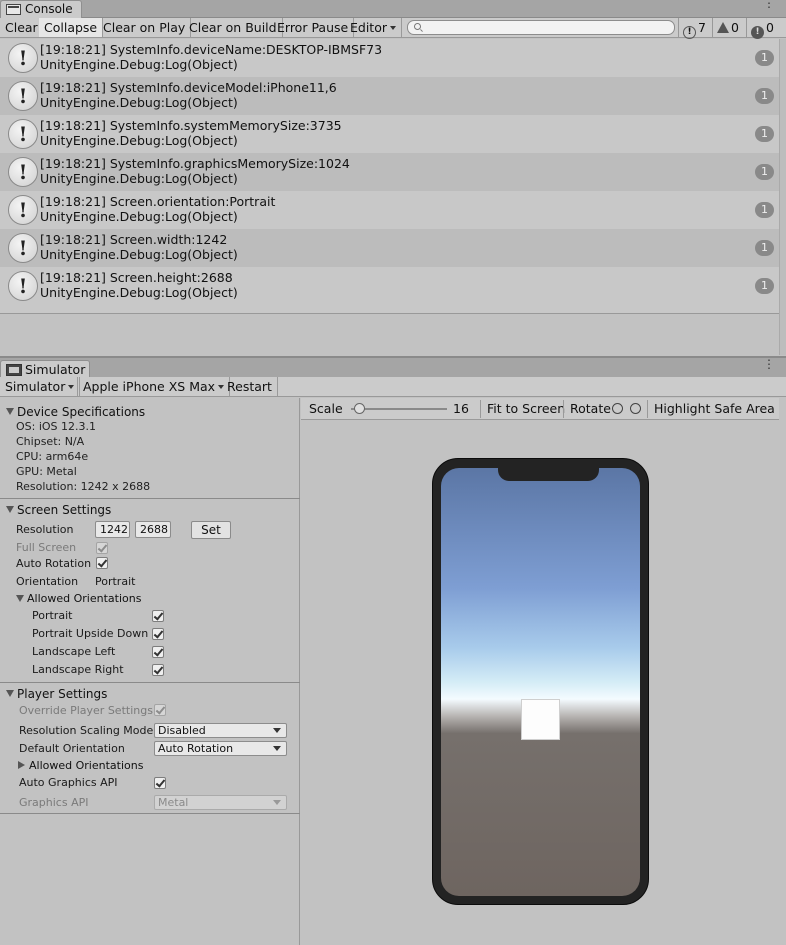 The width and height of the screenshot is (786, 945). Describe the element at coordinates (47, 581) in the screenshot. I see `orientation-label: Orientation` at that location.